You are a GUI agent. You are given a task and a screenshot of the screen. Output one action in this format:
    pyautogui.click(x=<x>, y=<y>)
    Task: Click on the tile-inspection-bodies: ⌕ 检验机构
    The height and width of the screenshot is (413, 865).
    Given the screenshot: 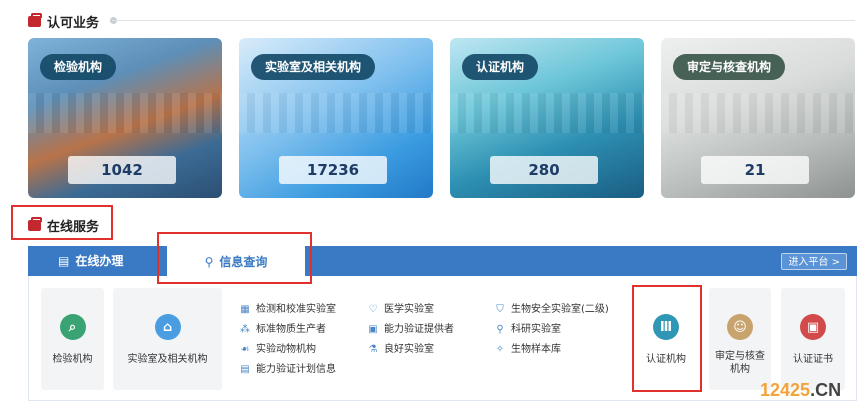 What is the action you would take?
    pyautogui.click(x=72, y=339)
    